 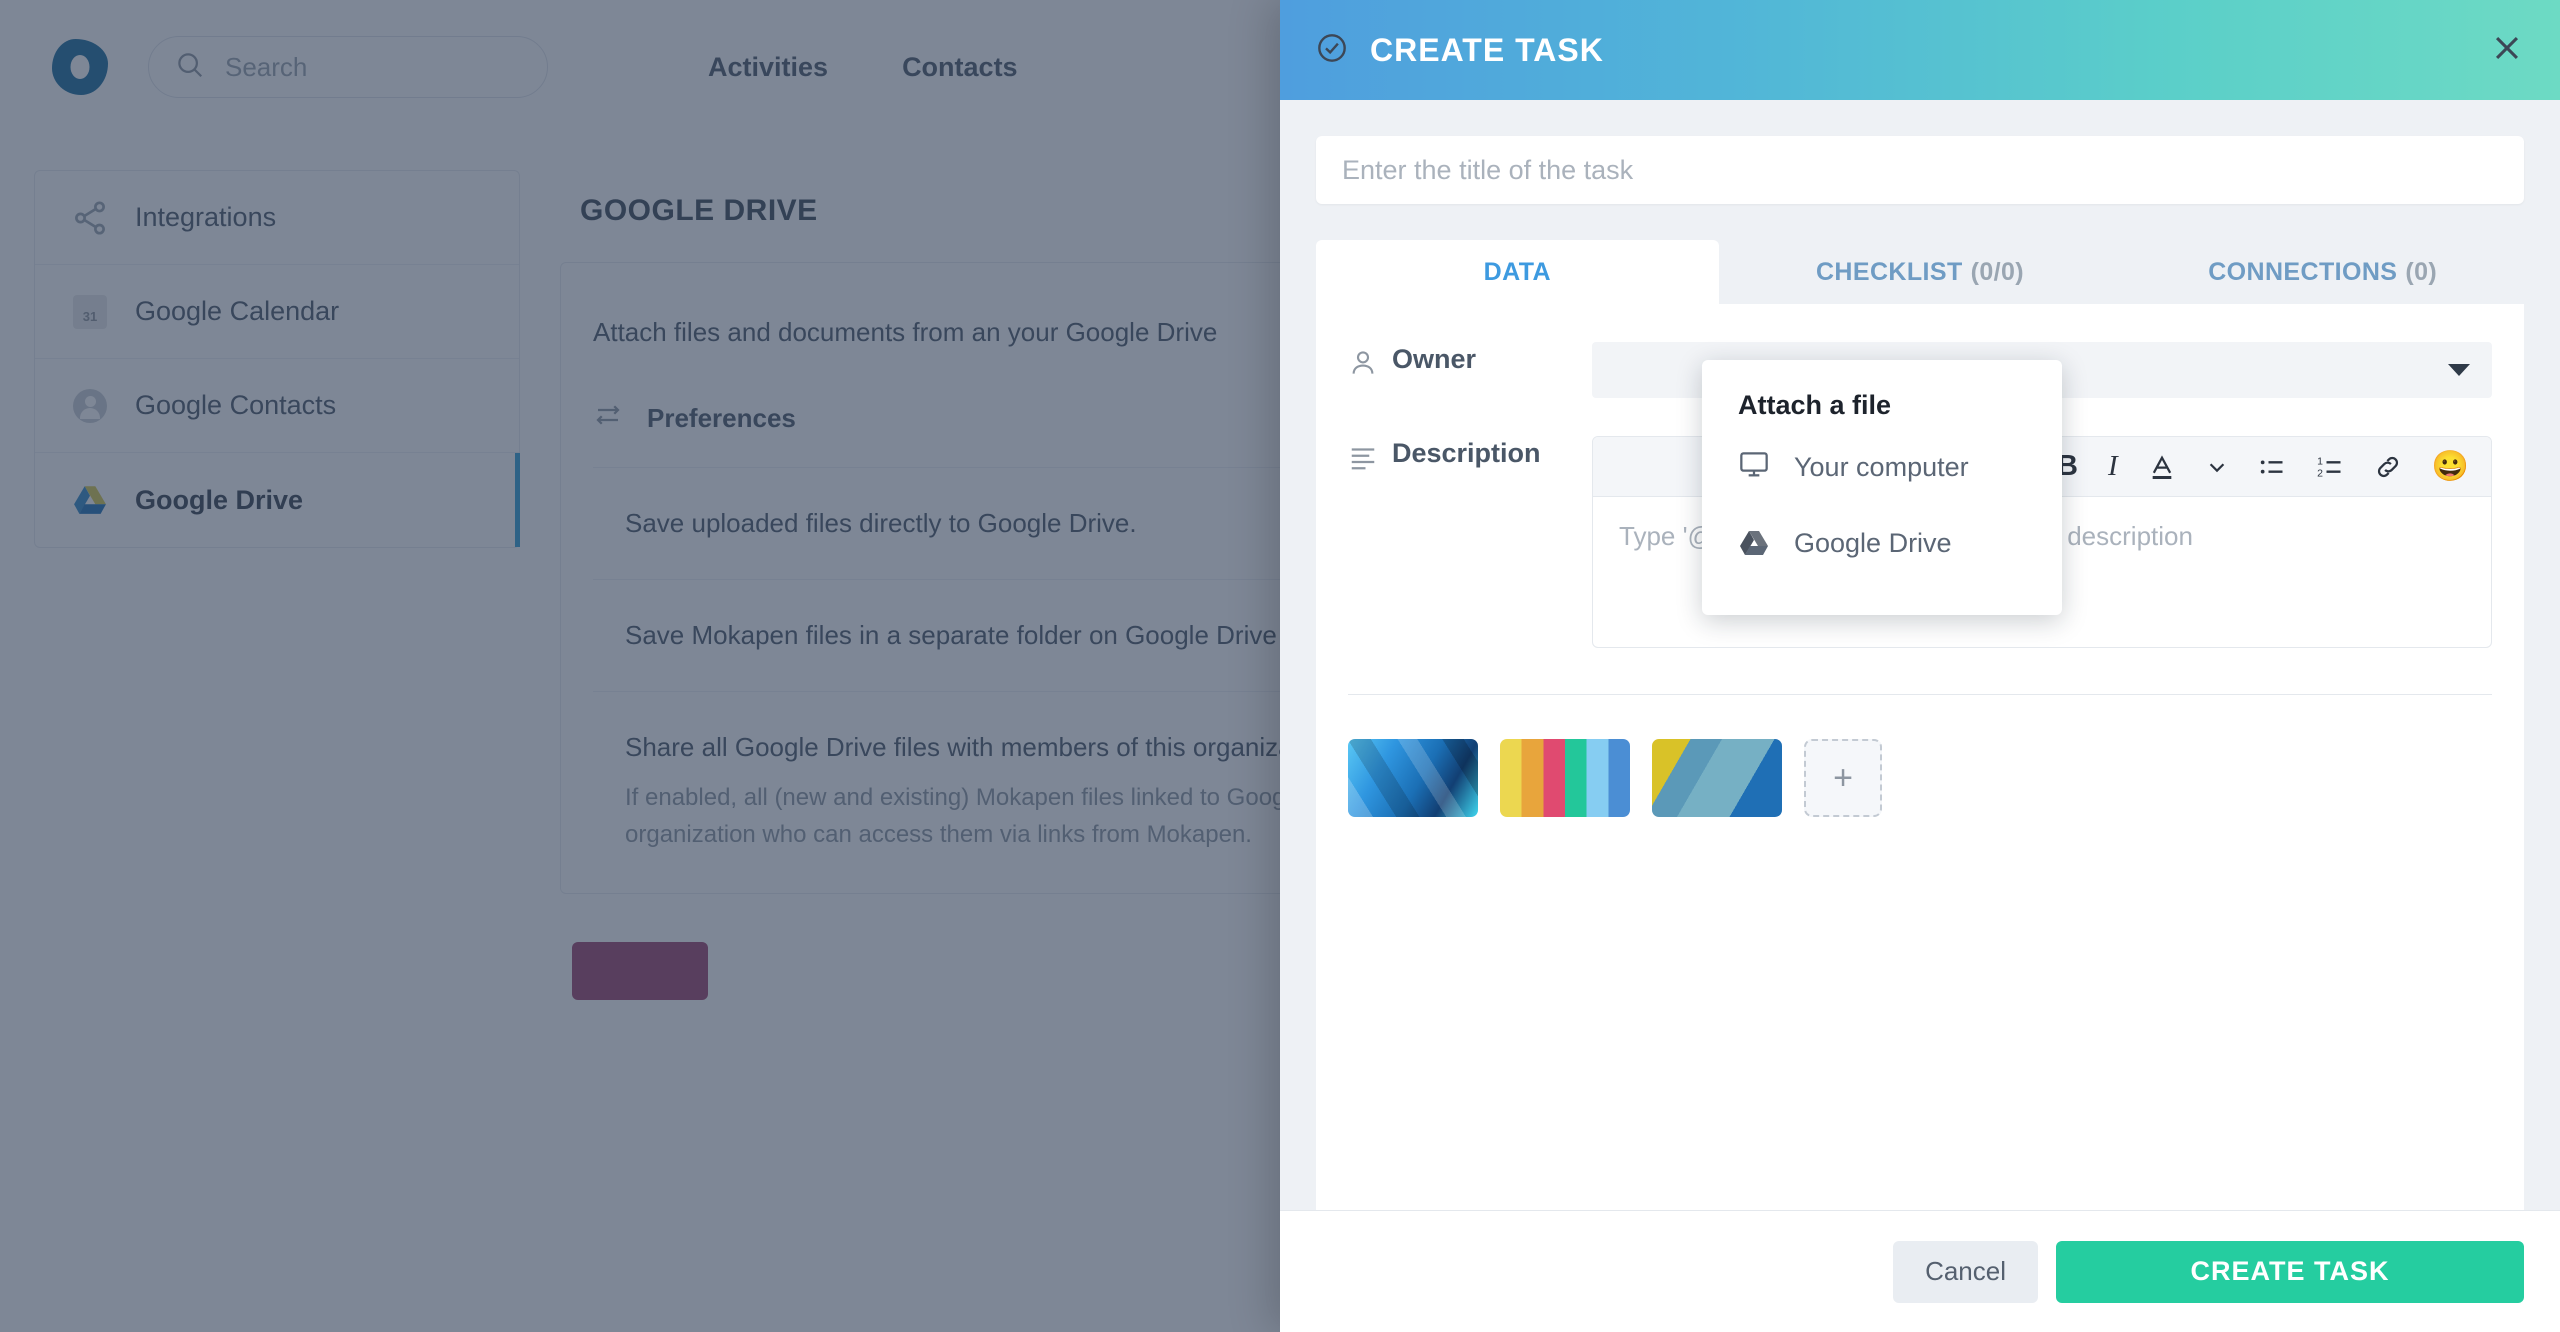 I want to click on create-task-button: CREATE TASK, so click(x=2290, y=1271).